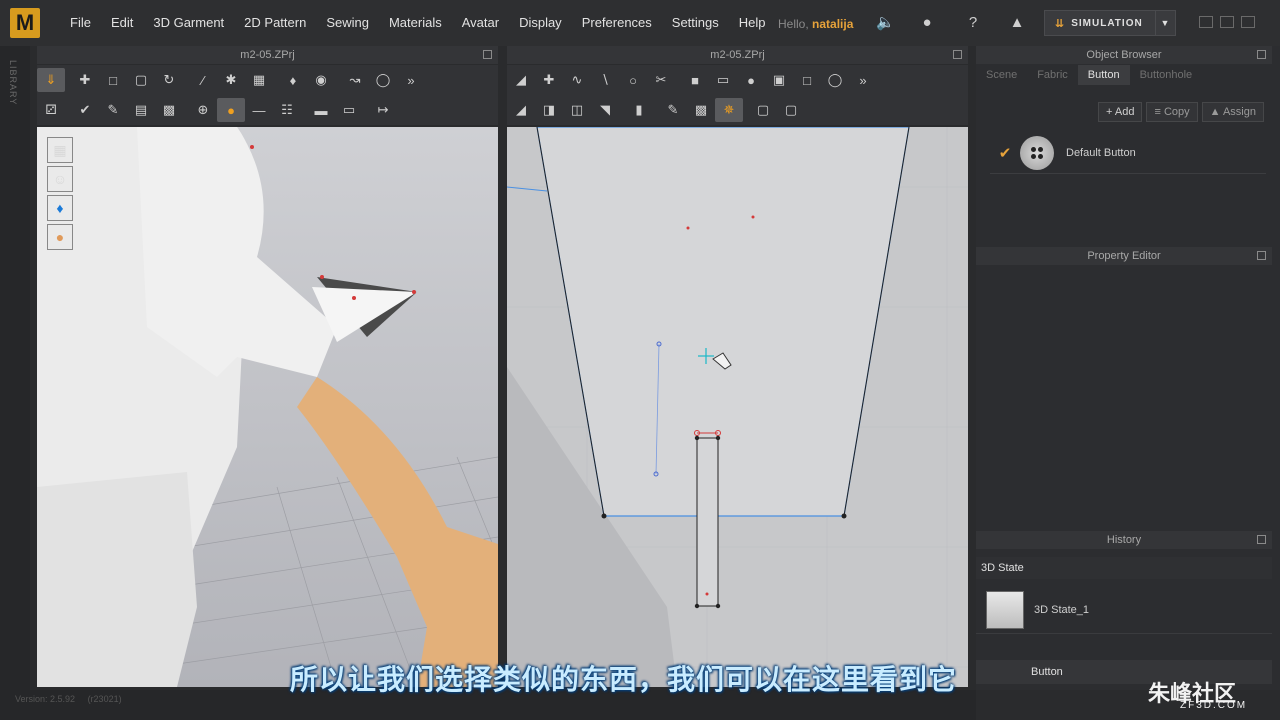 The image size is (1280, 720). Describe the element at coordinates (355, 80) in the screenshot. I see `measure-icon: ↝` at that location.